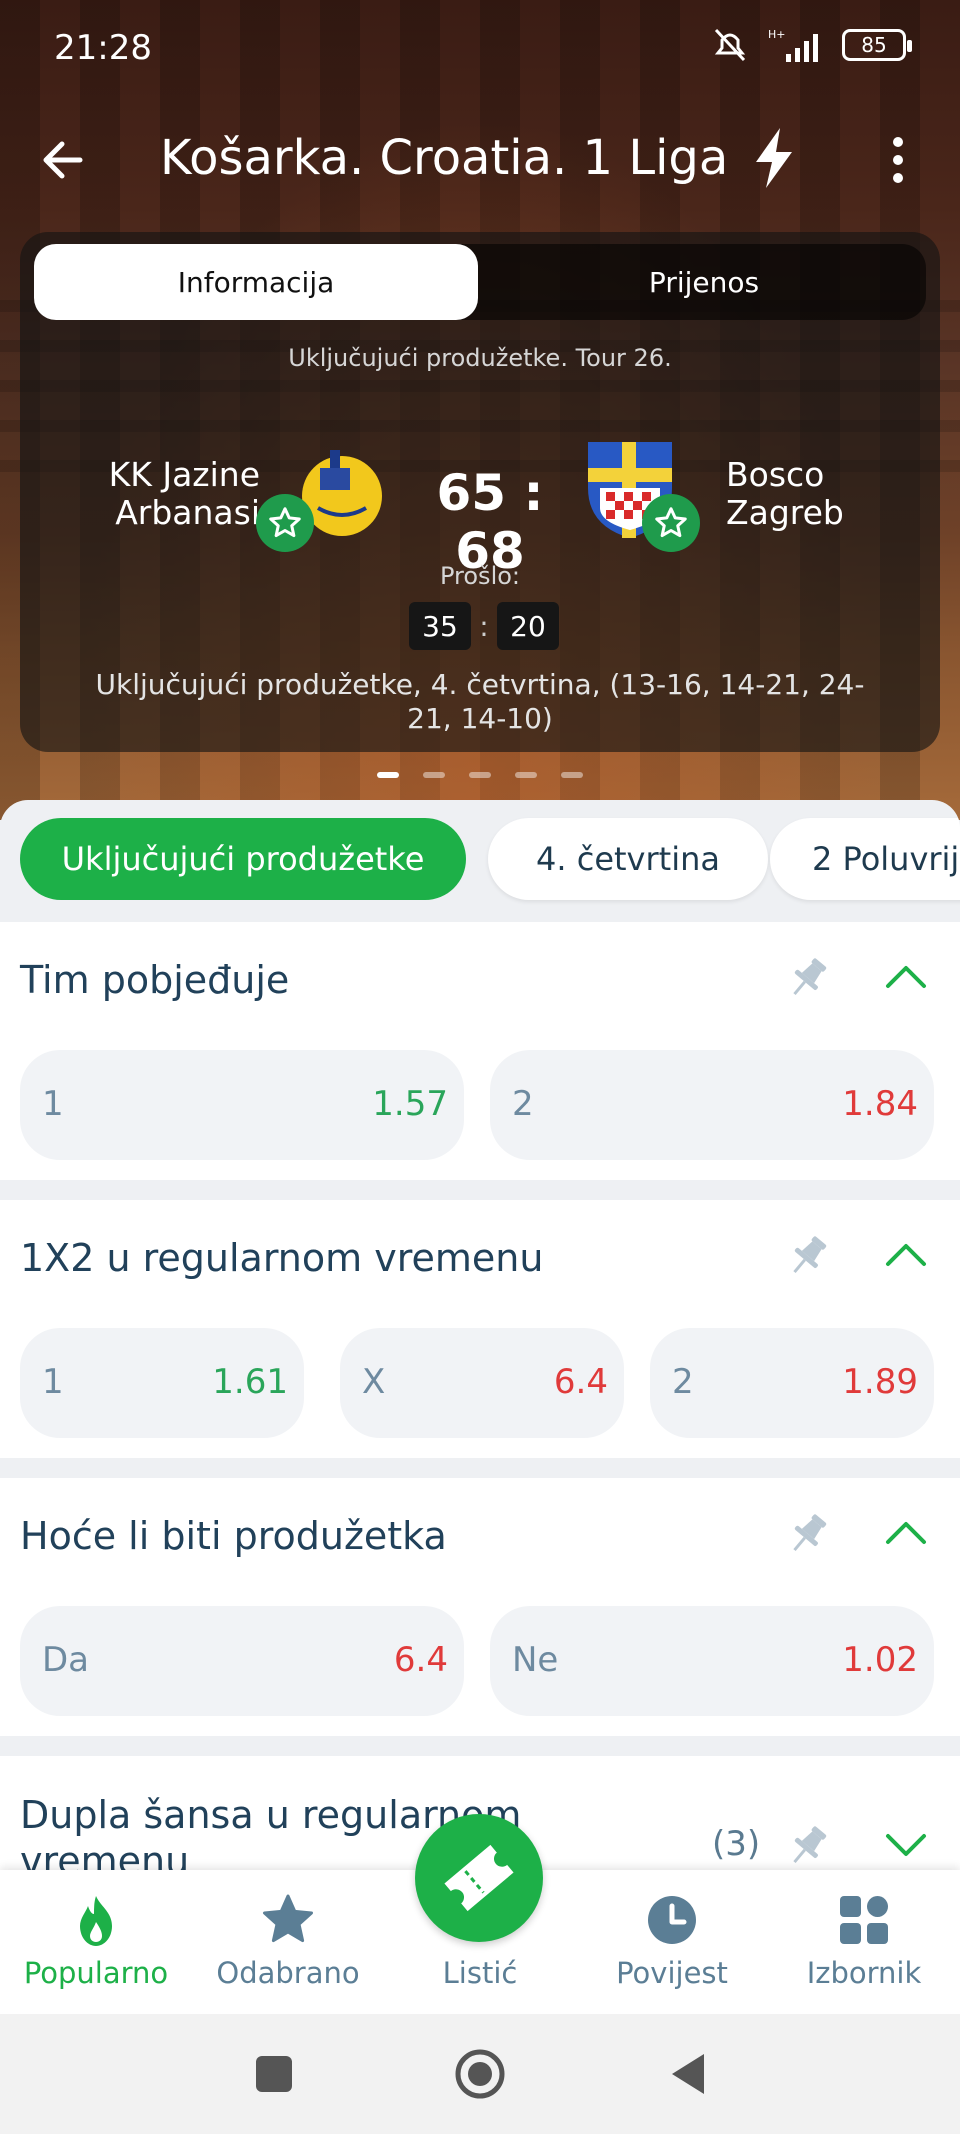  I want to click on system-navigation-bar, so click(480, 2074).